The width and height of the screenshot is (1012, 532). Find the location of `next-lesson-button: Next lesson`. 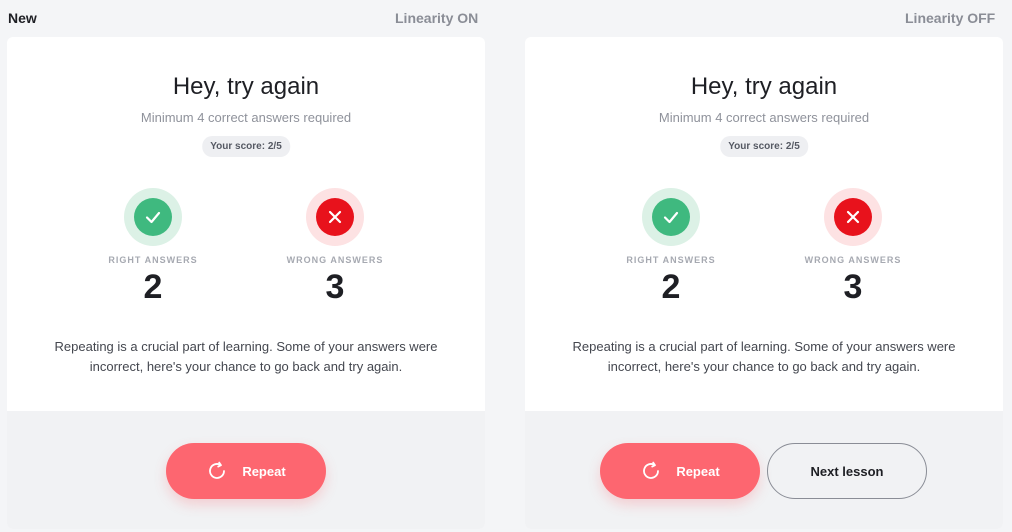

next-lesson-button: Next lesson is located at coordinates (847, 471).